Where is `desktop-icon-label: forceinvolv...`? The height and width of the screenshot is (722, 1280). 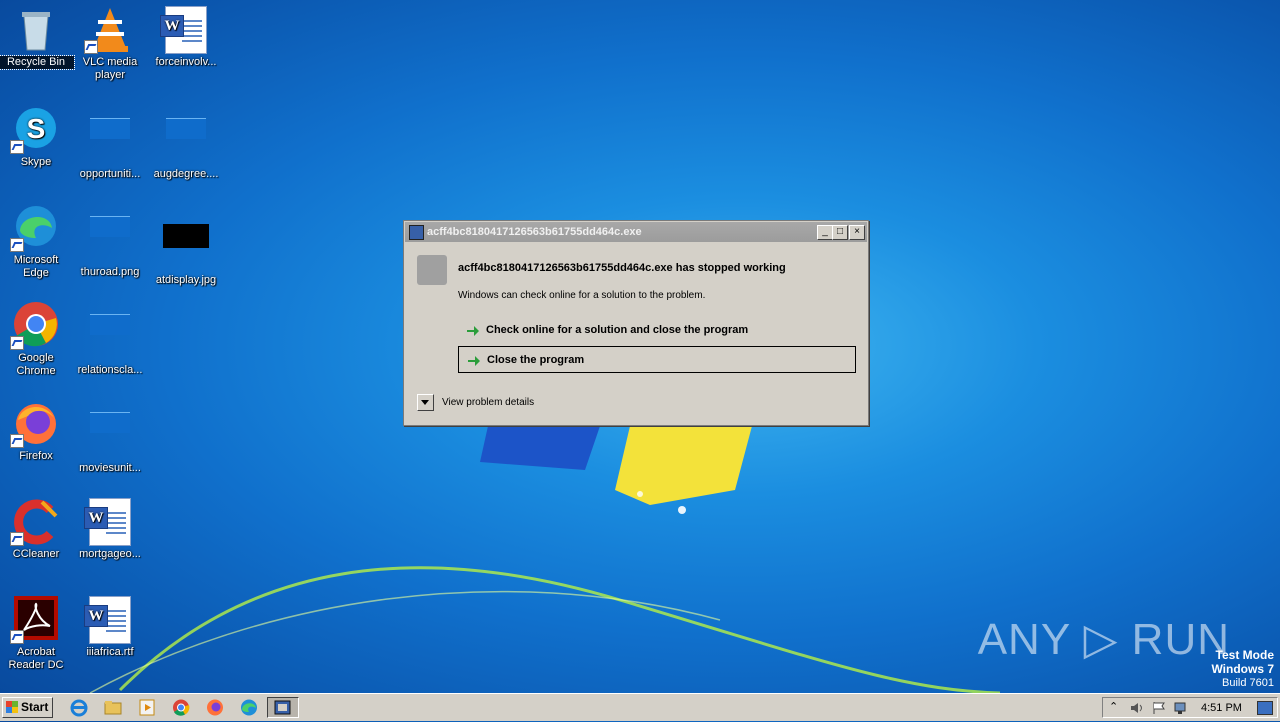
desktop-icon-label: forceinvolv... is located at coordinates (186, 62).